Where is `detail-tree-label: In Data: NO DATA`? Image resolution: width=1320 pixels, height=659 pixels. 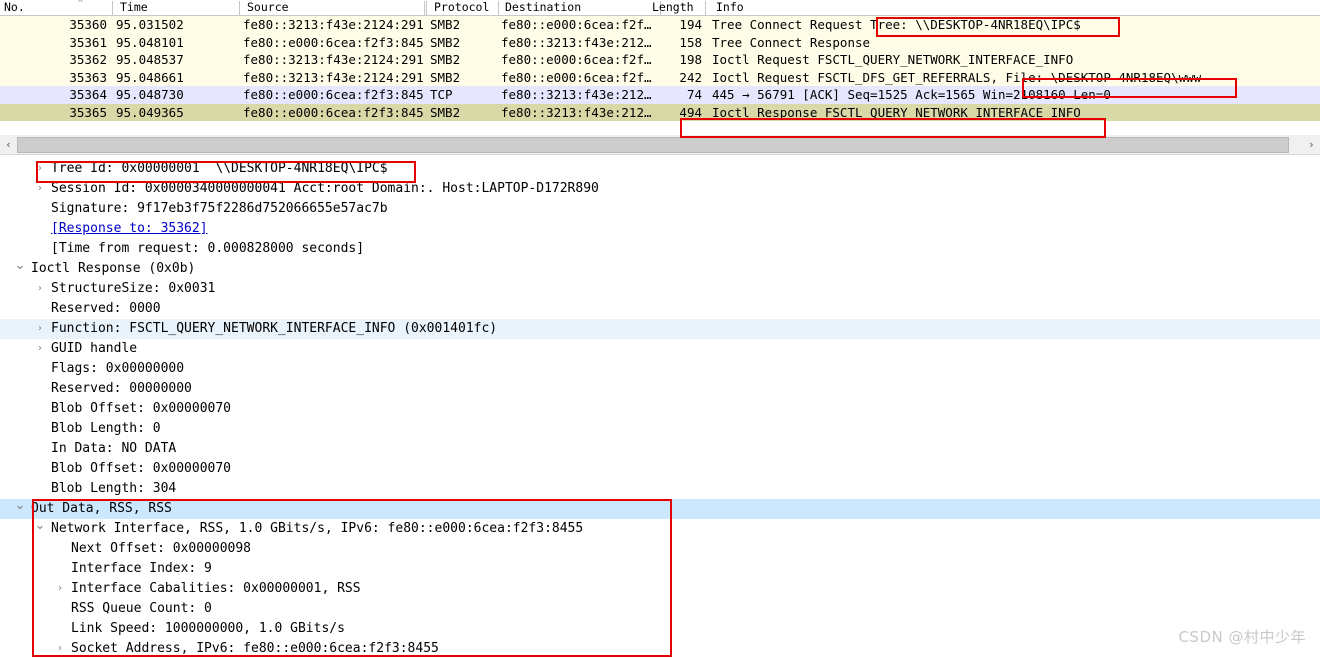 detail-tree-label: In Data: NO DATA is located at coordinates (114, 448).